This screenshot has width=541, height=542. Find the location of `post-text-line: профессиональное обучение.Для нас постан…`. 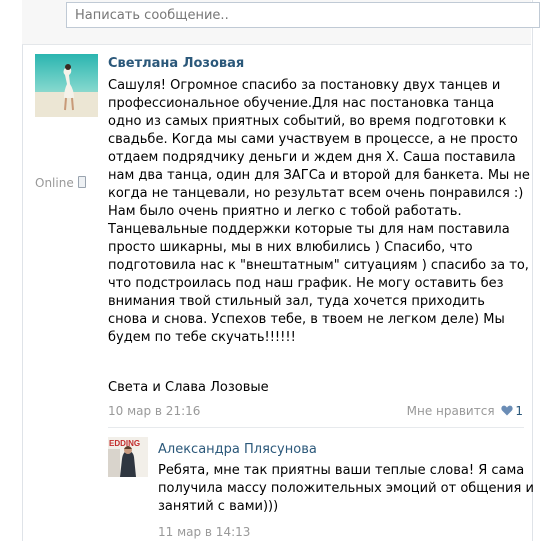

post-text-line: профессиональное обучение.Для нас постан… is located at coordinates (301, 103).